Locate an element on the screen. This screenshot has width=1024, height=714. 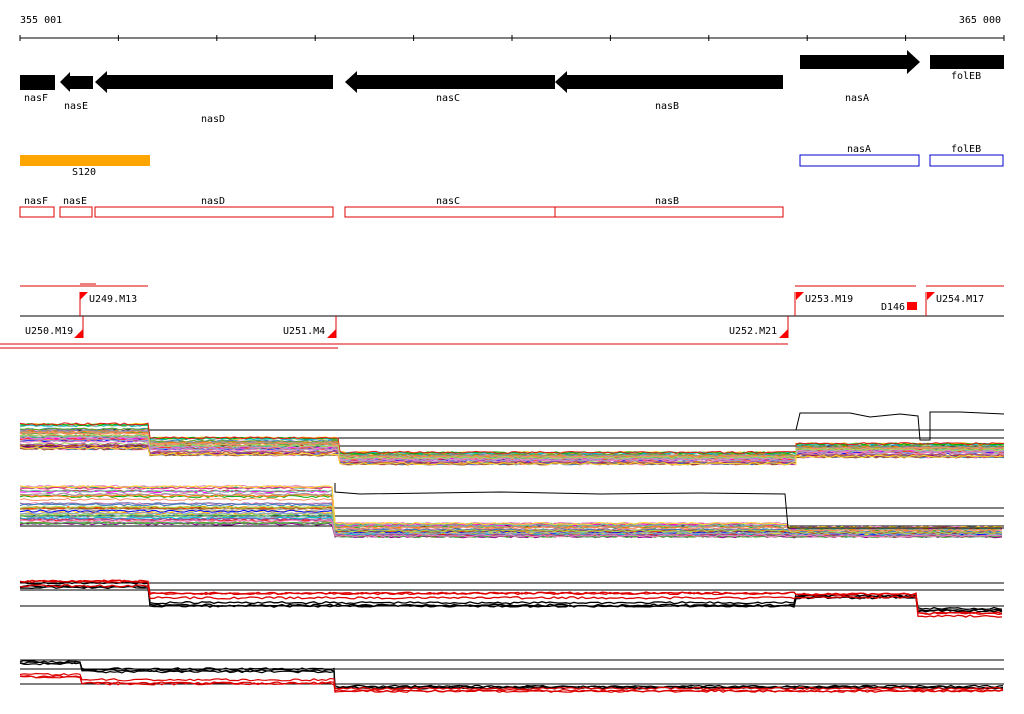
reverse-box-nasE is located at coordinates (76, 212).